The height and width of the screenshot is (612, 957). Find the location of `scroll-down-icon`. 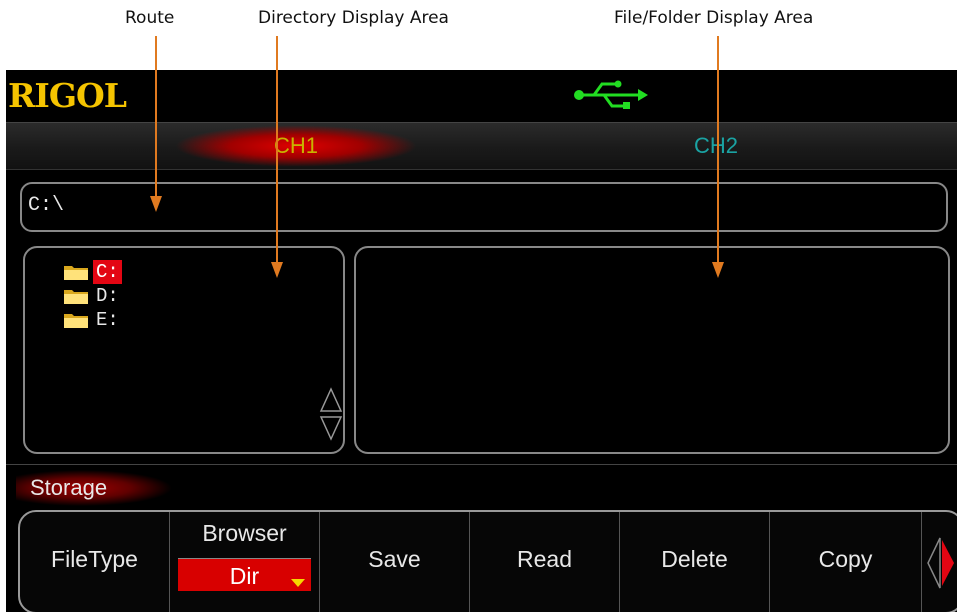

scroll-down-icon is located at coordinates (331, 428).